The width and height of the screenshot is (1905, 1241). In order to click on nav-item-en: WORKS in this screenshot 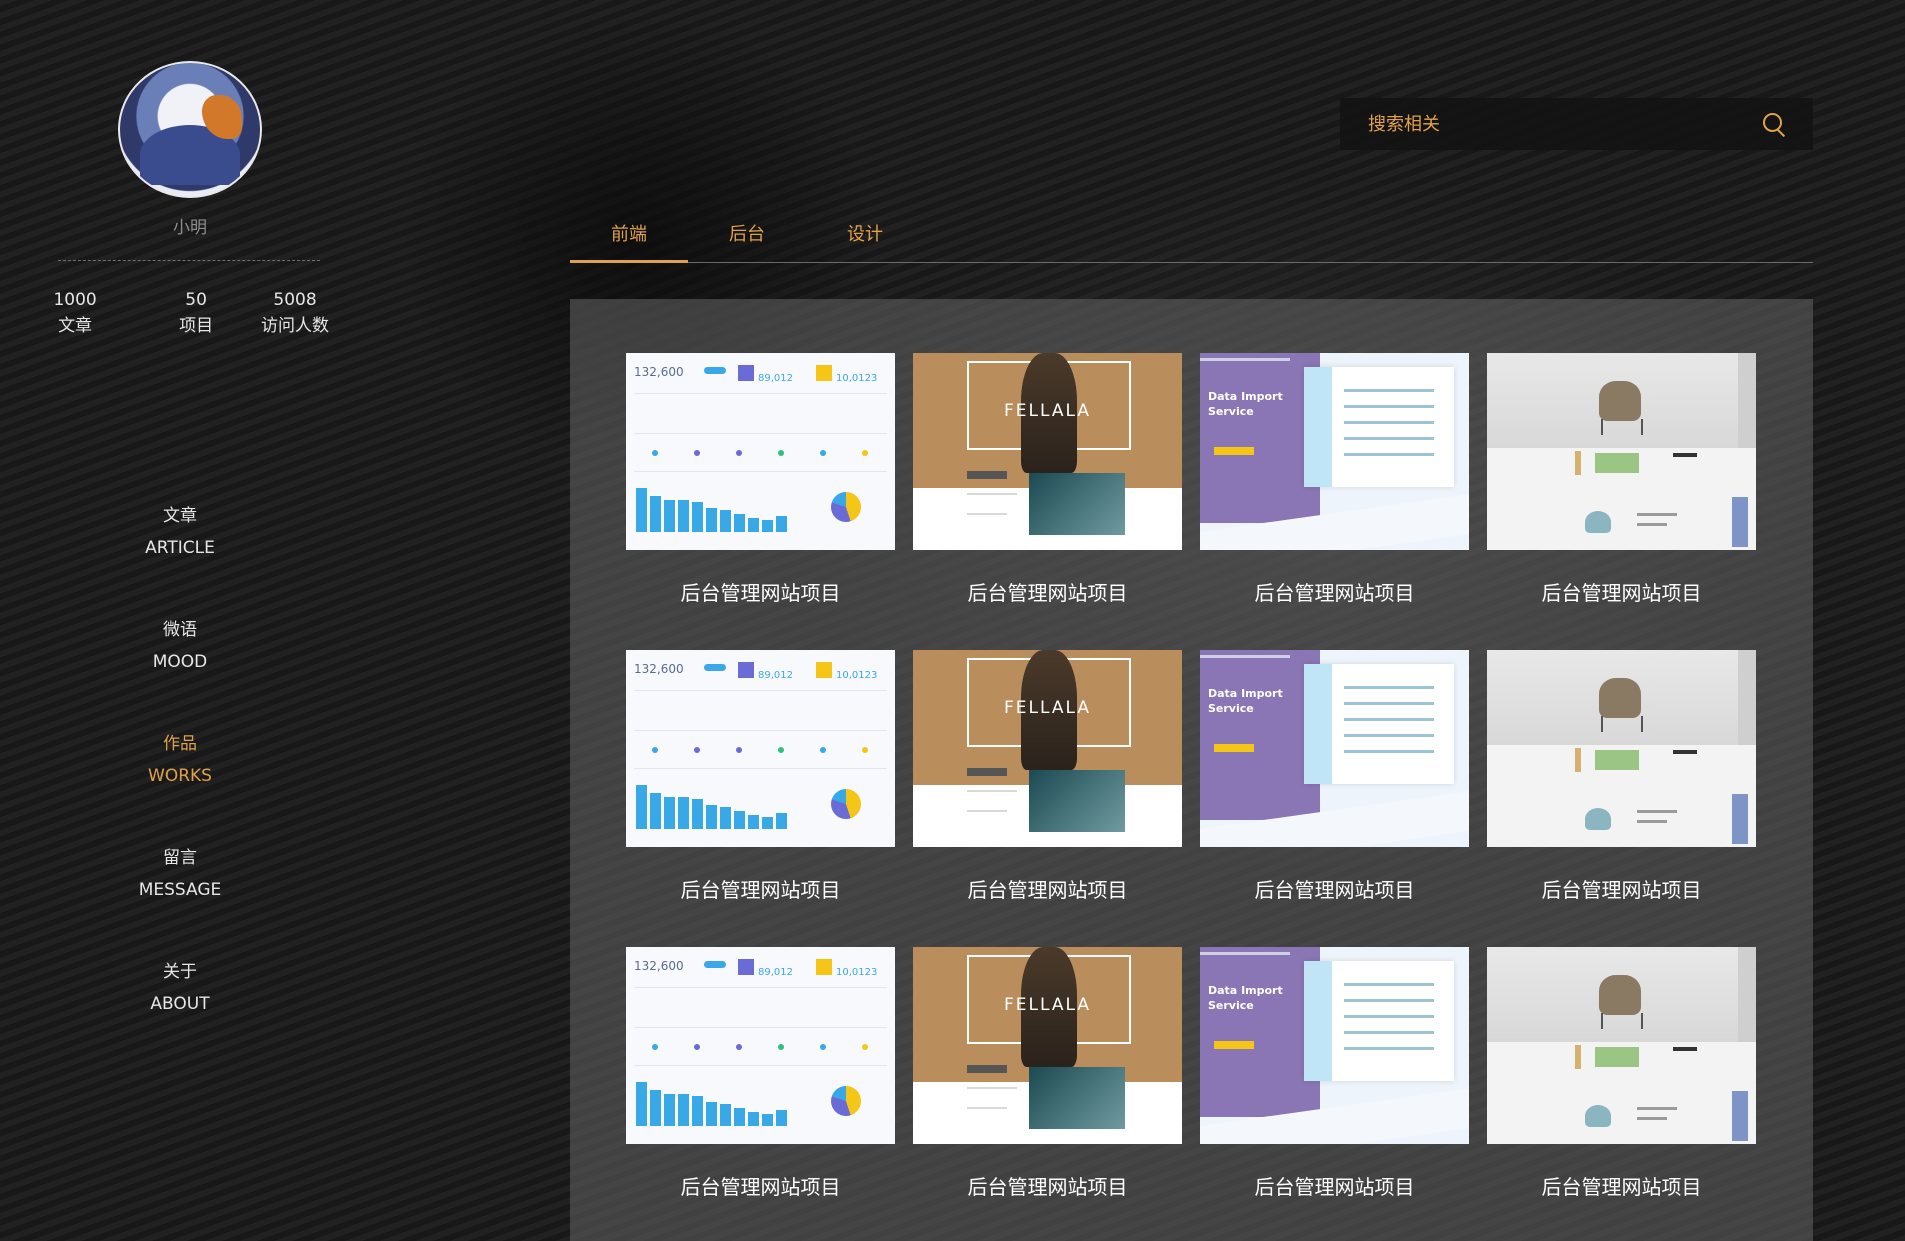, I will do `click(180, 776)`.